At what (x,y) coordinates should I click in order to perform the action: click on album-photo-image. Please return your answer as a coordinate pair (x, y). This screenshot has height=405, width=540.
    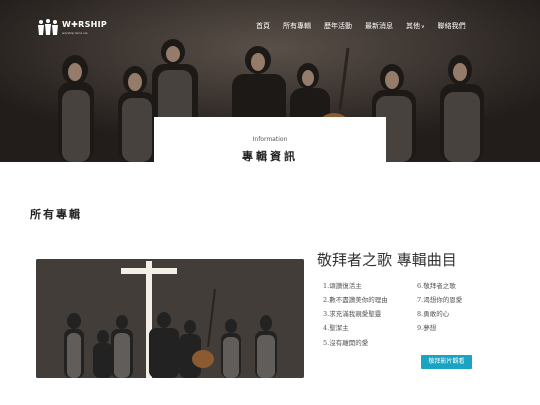
    Looking at the image, I should click on (170, 318).